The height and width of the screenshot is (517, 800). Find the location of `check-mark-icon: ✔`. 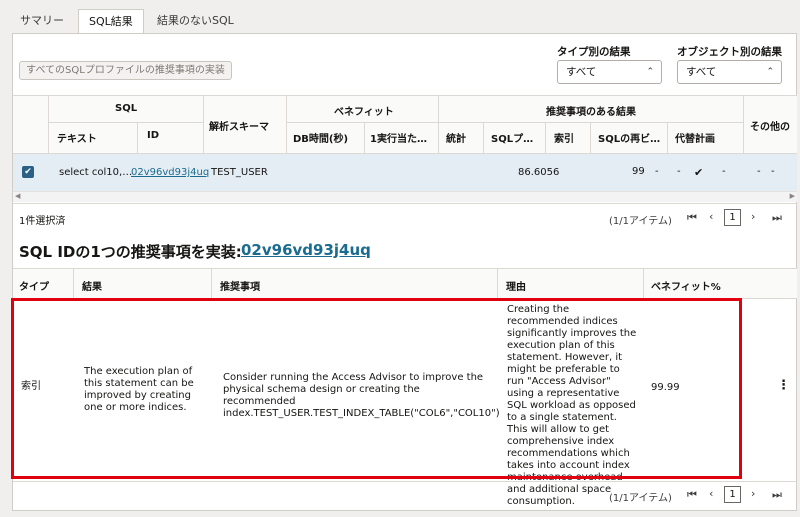

check-mark-icon: ✔ is located at coordinates (699, 172).